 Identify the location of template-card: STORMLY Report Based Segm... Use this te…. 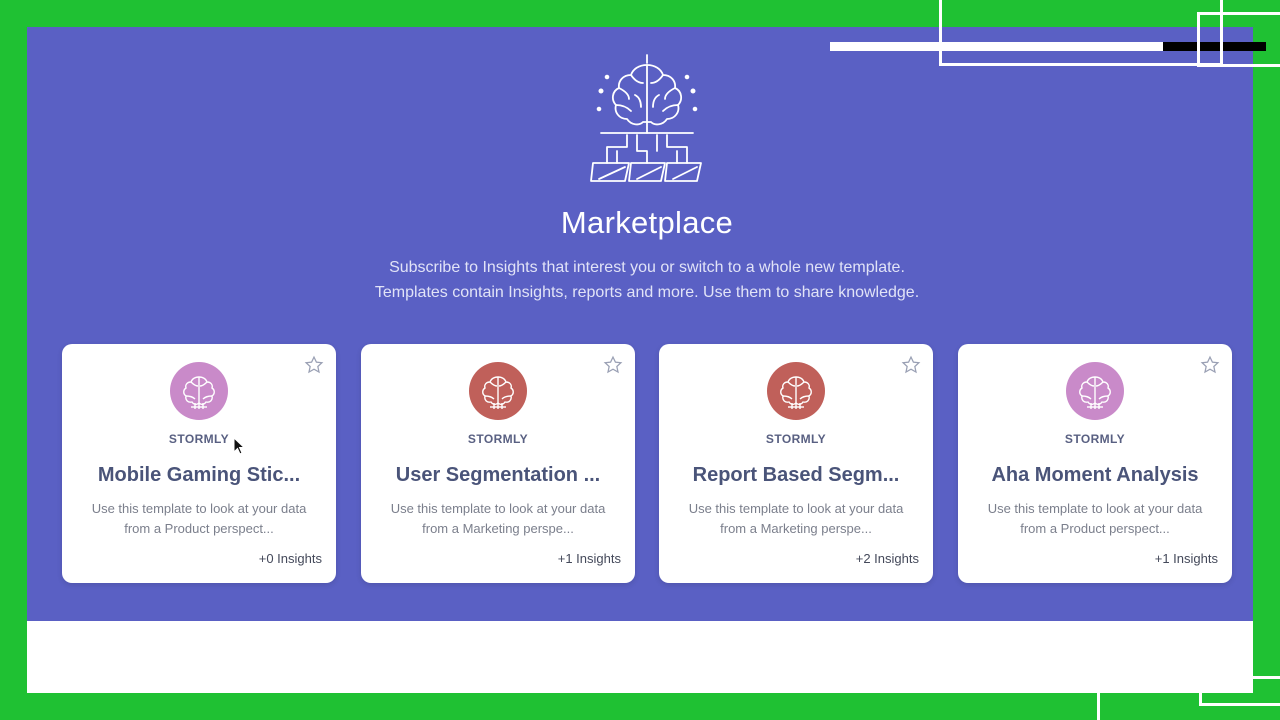
(796, 463).